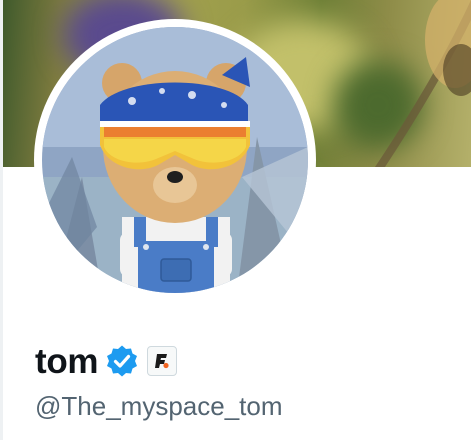 The image size is (471, 440). Describe the element at coordinates (162, 361) in the screenshot. I see `affiliate-badge-icon` at that location.